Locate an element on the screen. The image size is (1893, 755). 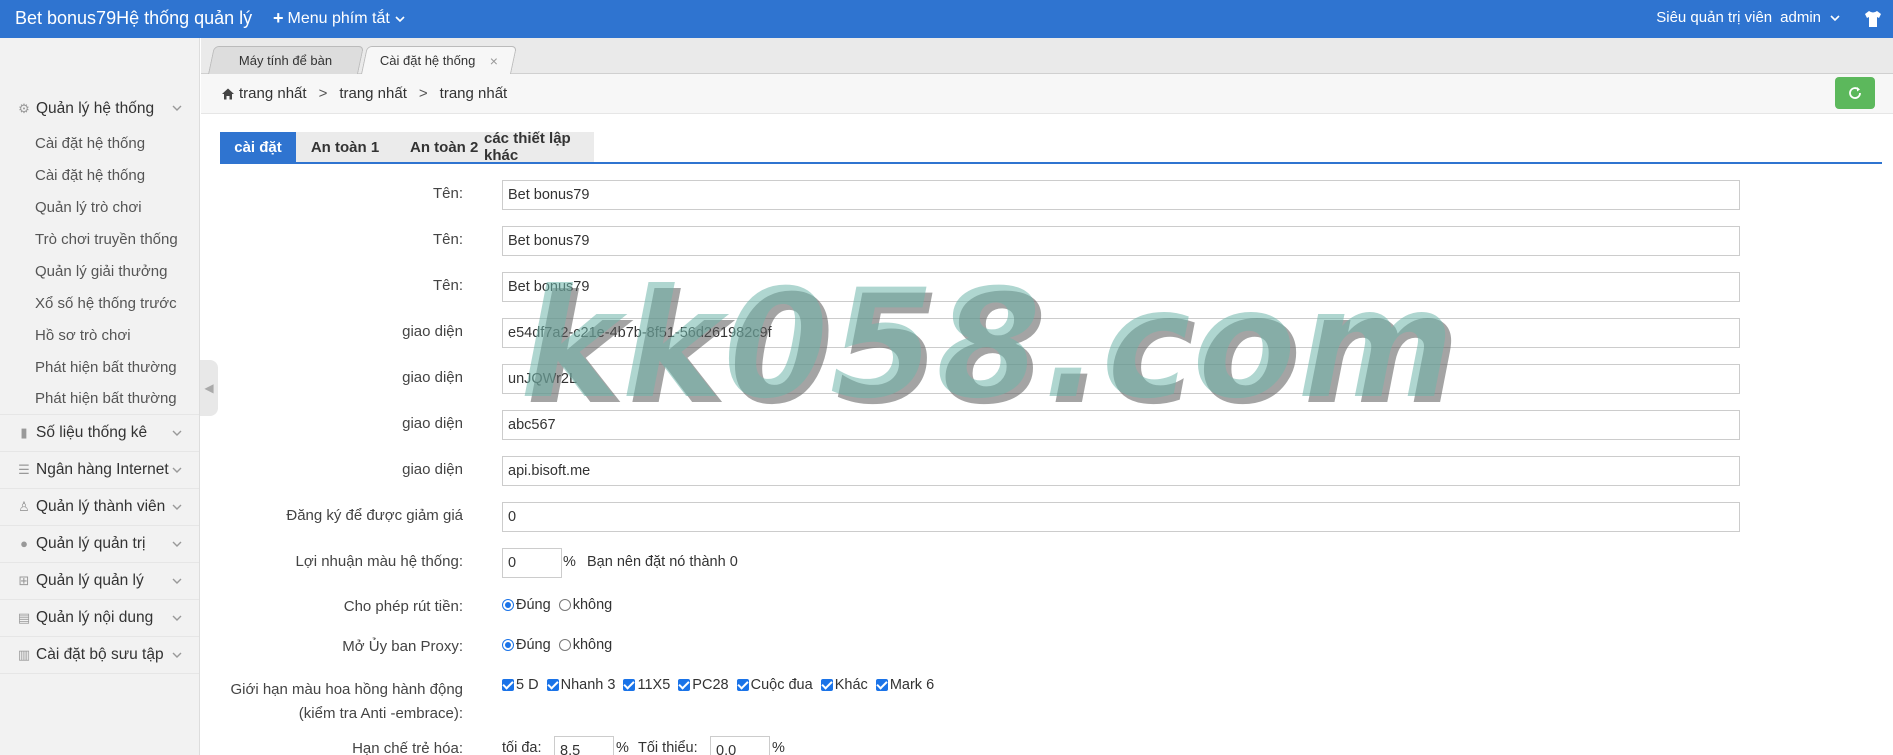
checkbox-option: 5 D is located at coordinates (520, 685).